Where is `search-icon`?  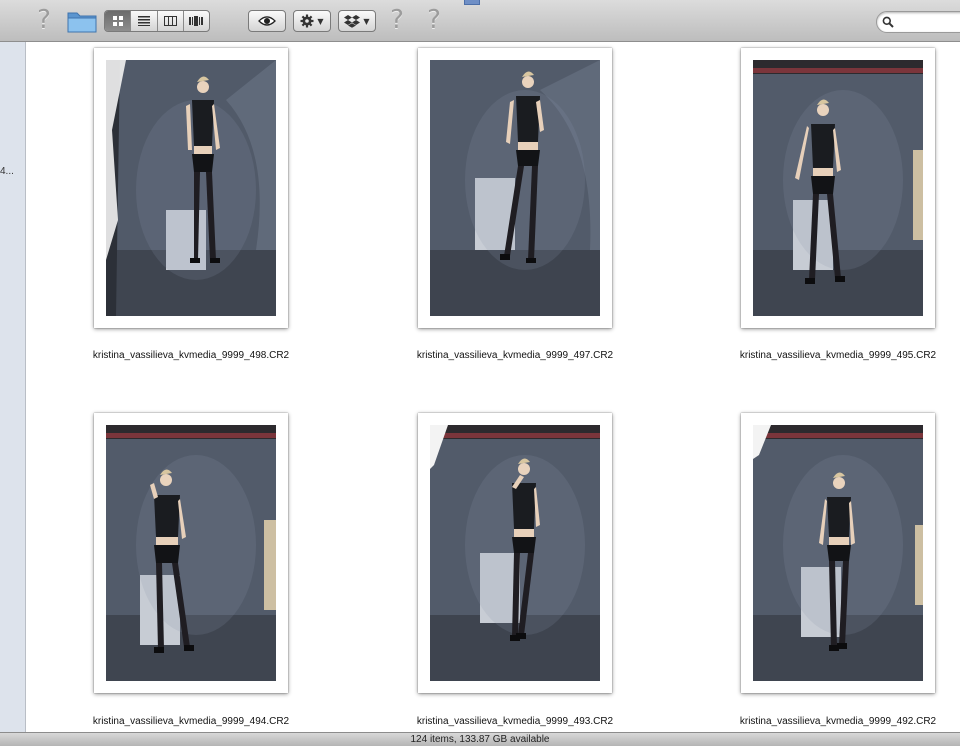 search-icon is located at coordinates (888, 22).